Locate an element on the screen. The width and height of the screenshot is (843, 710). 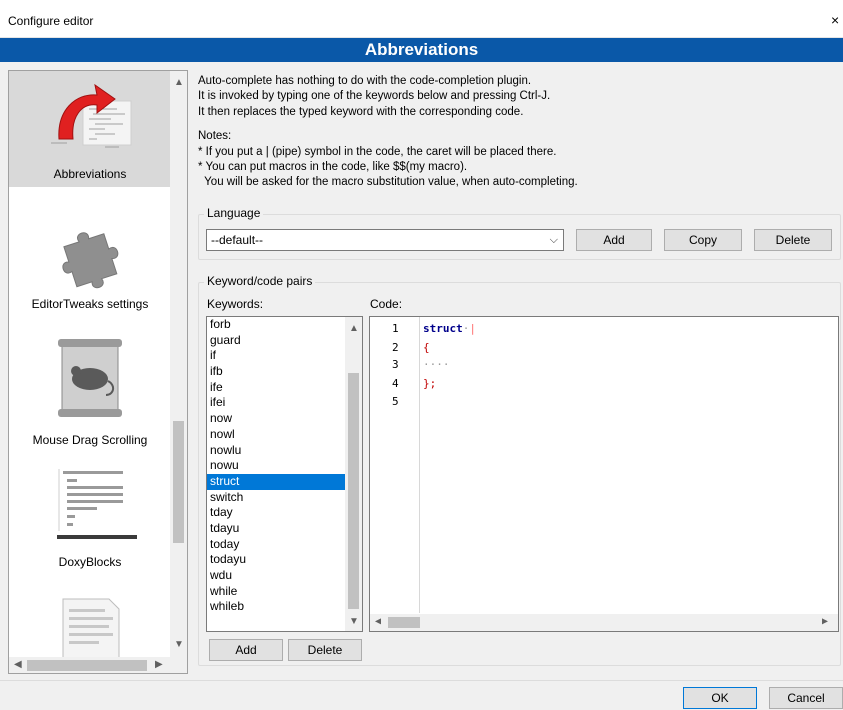
puzzle-icon is located at coordinates (90, 260).